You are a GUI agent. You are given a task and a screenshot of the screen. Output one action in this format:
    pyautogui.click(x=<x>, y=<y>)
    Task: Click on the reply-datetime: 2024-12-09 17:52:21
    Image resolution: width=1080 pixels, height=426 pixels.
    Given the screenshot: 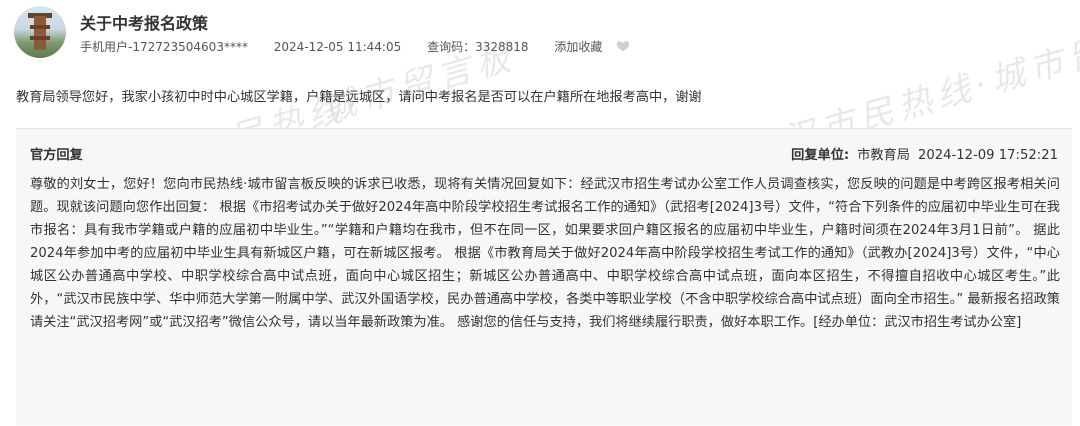 What is the action you would take?
    pyautogui.click(x=987, y=155)
    